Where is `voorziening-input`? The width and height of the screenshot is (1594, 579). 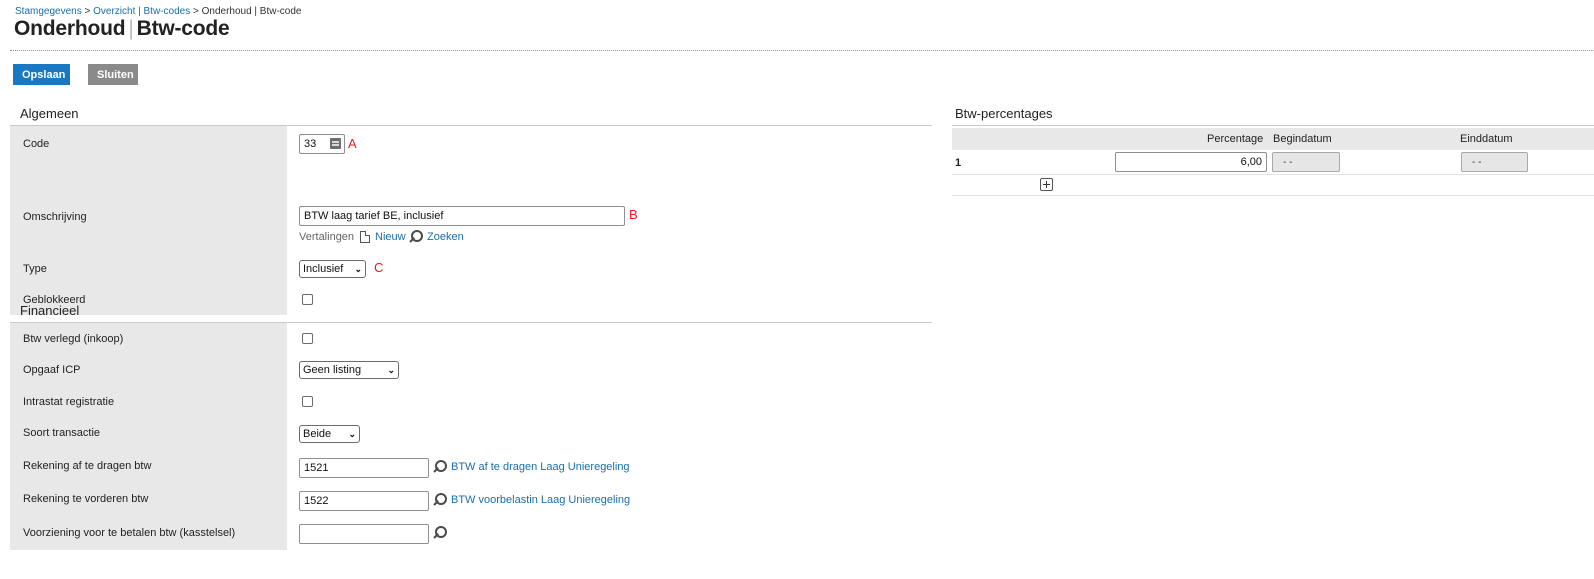
voorziening-input is located at coordinates (364, 534).